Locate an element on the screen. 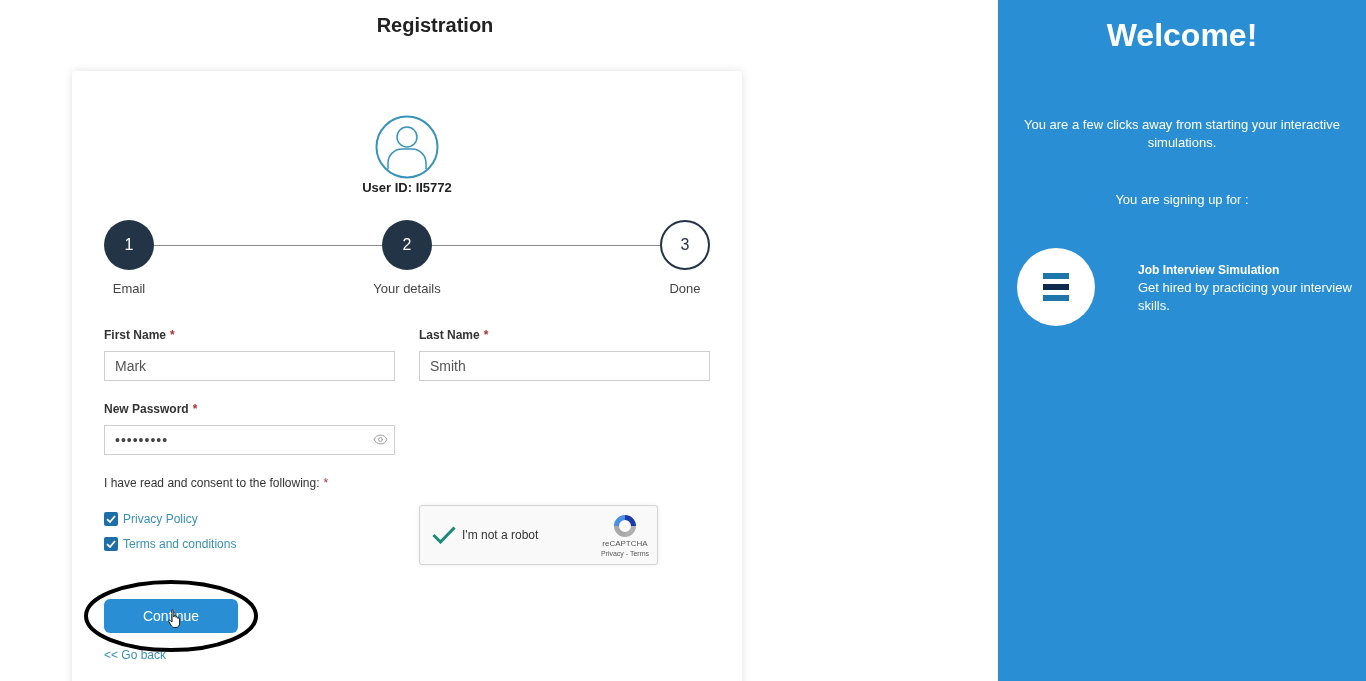 Image resolution: width=1366 pixels, height=681 pixels. step-label: Done is located at coordinates (685, 289).